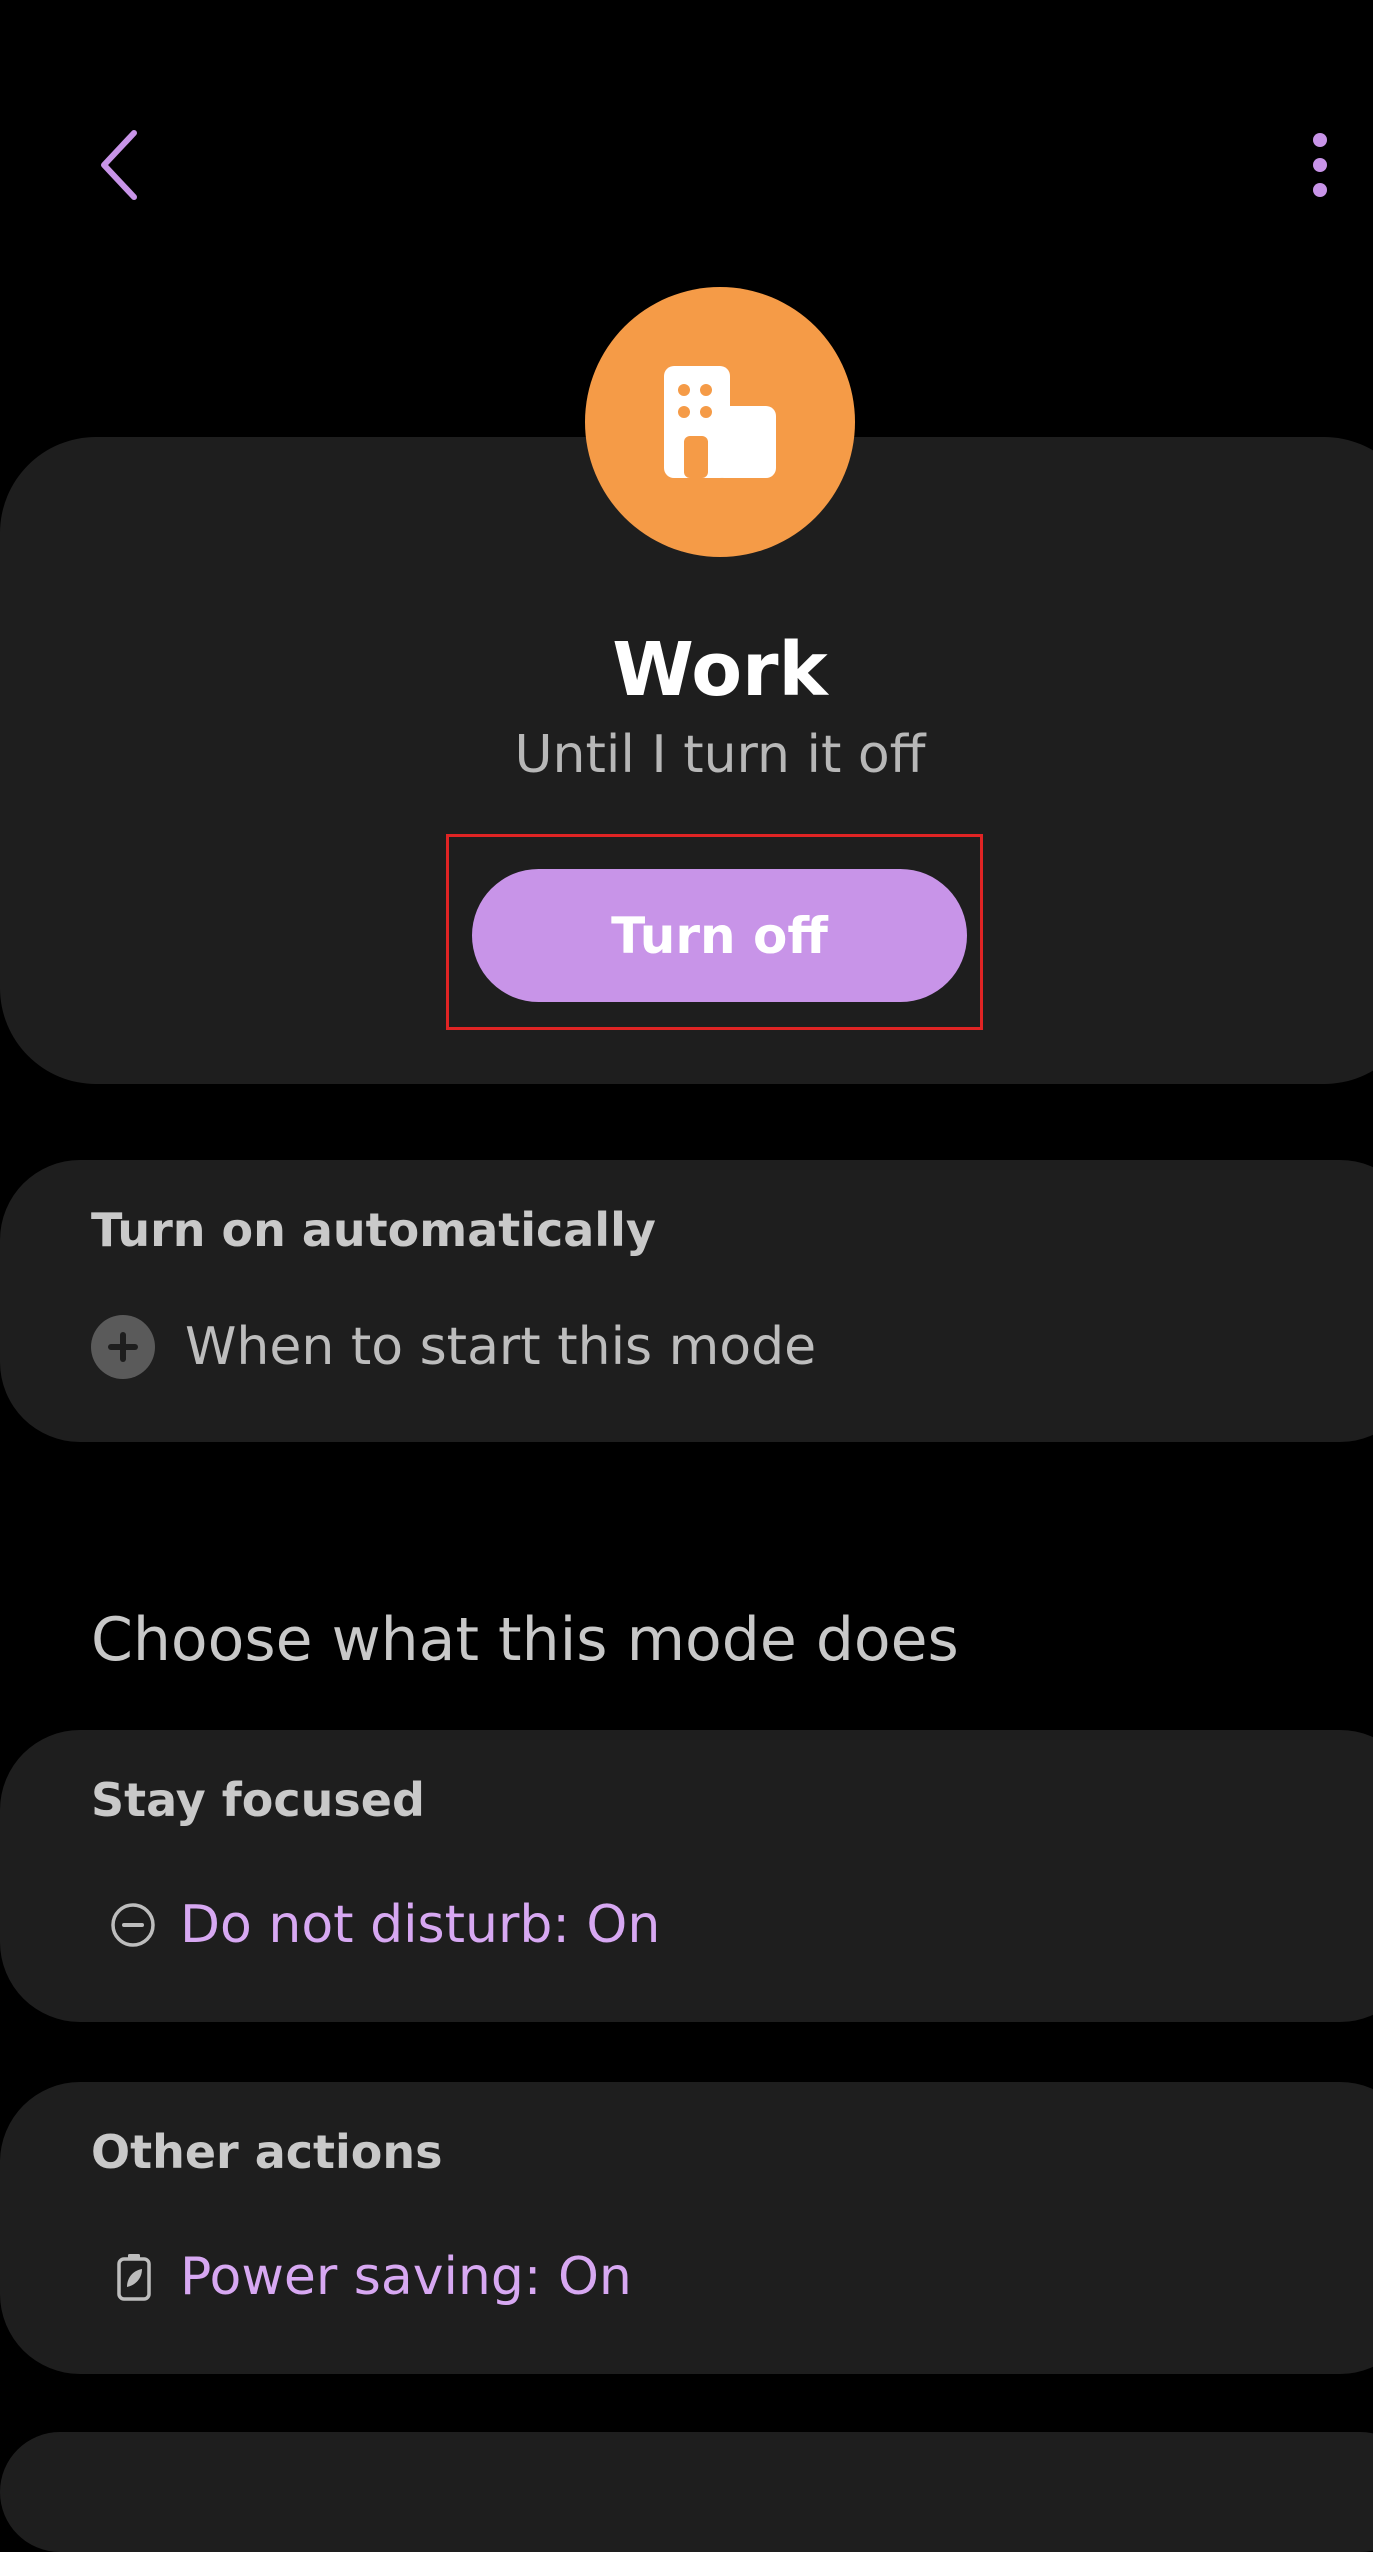 Image resolution: width=1373 pixels, height=2552 pixels. What do you see at coordinates (501, 1347) in the screenshot?
I see `add-start-condition-label: When to start this mode` at bounding box center [501, 1347].